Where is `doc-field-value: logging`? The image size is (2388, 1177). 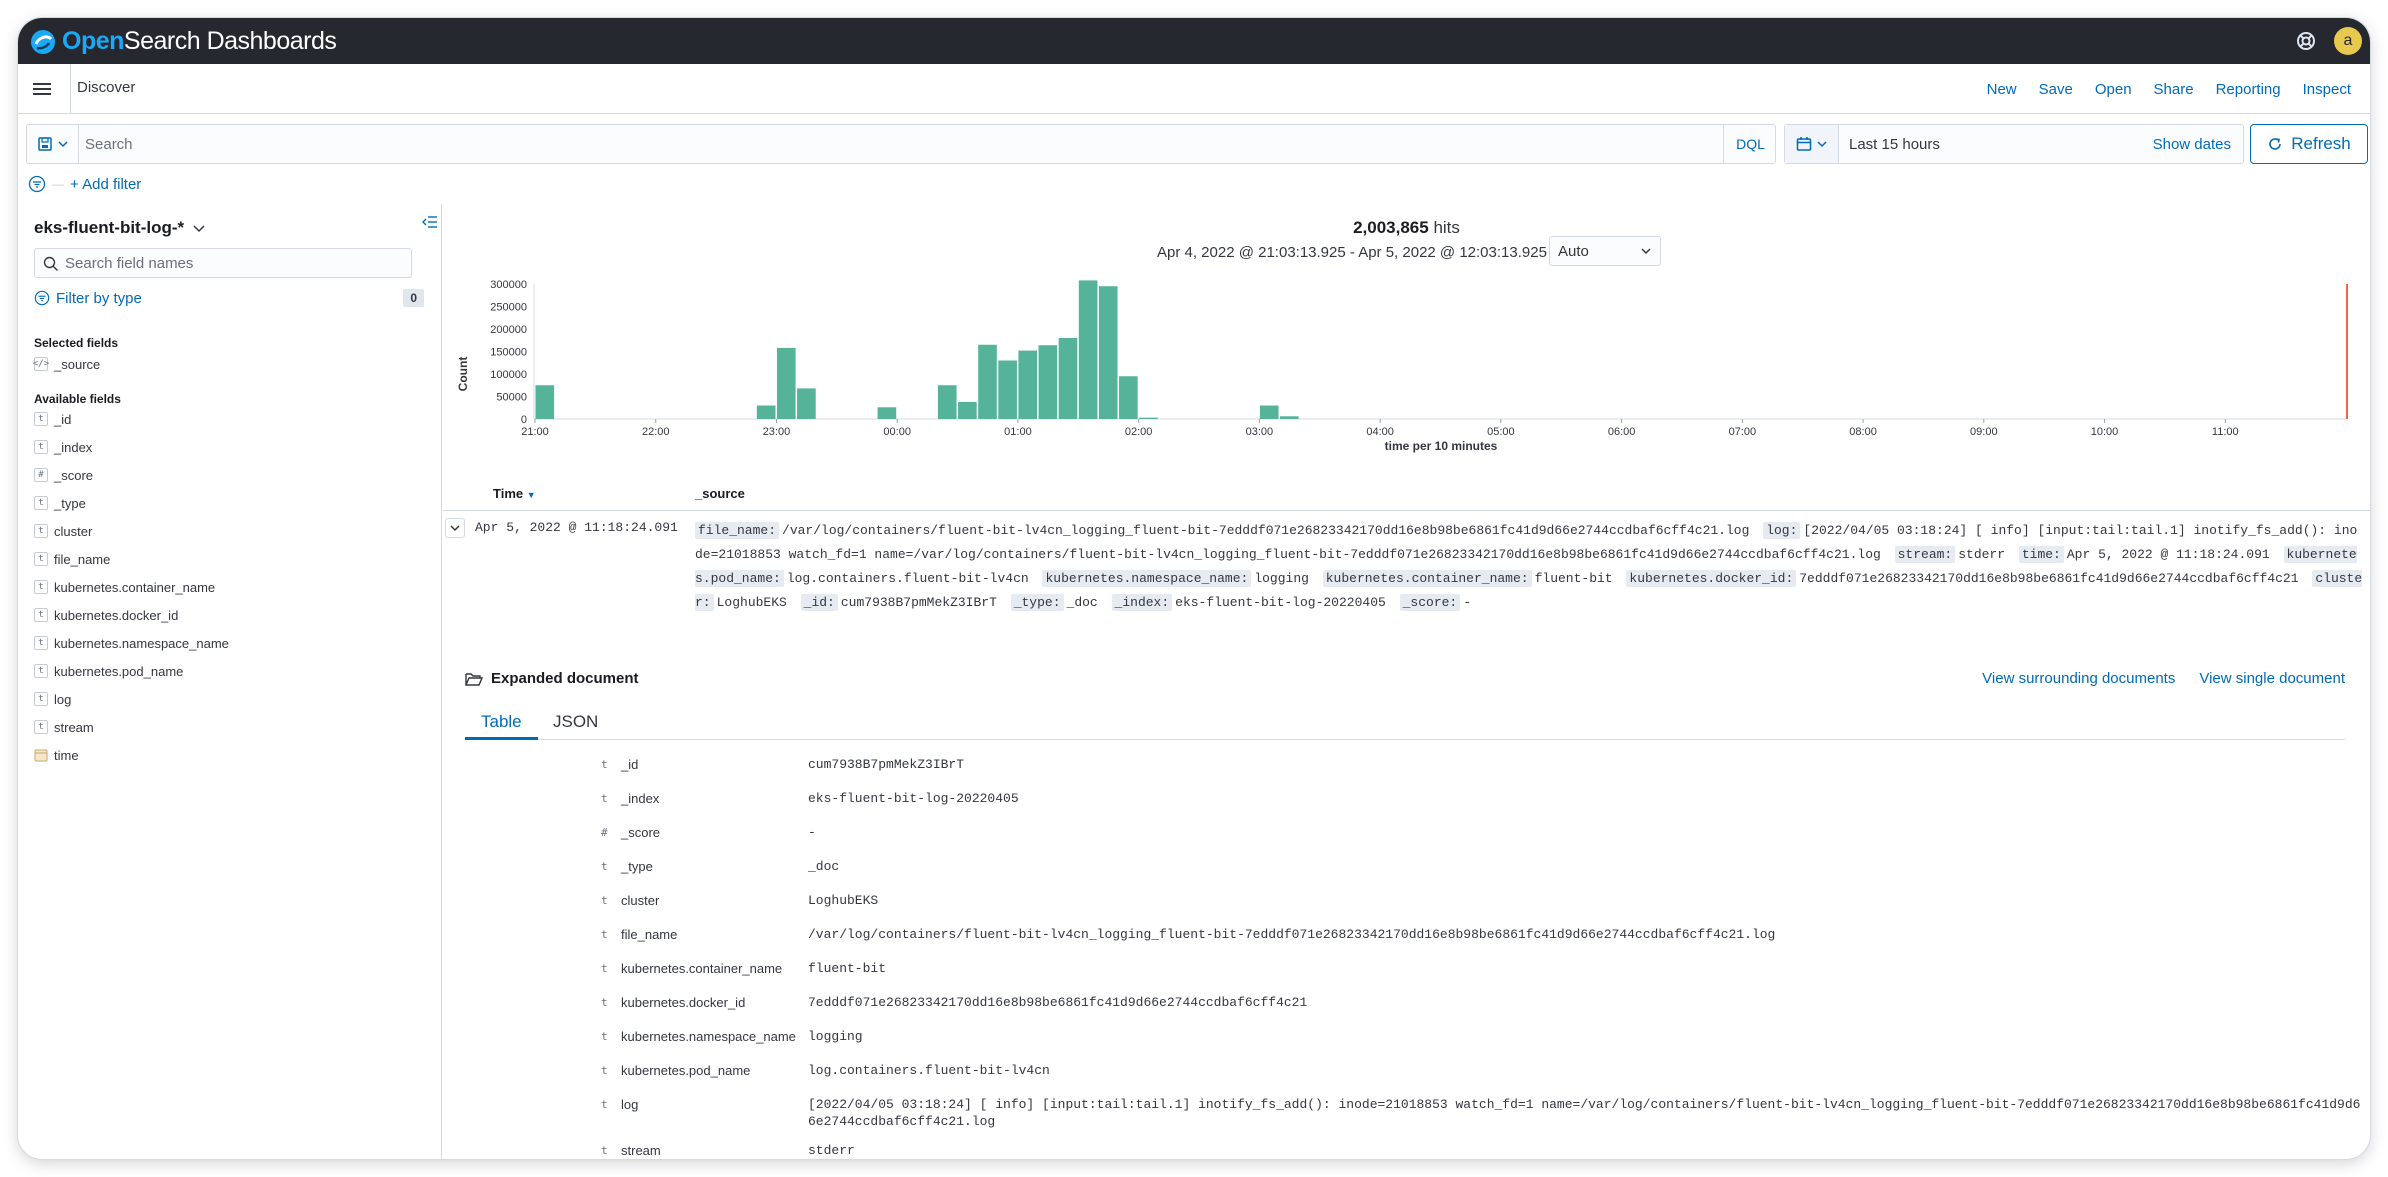 doc-field-value: logging is located at coordinates (835, 1036).